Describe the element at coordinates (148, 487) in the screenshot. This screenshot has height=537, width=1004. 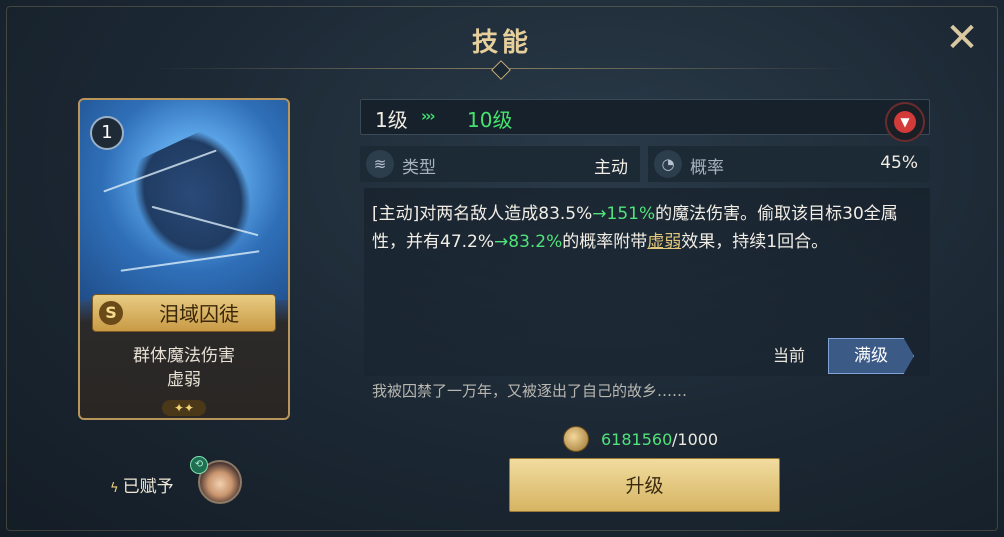
I see `granted-text: 已赋予` at that location.